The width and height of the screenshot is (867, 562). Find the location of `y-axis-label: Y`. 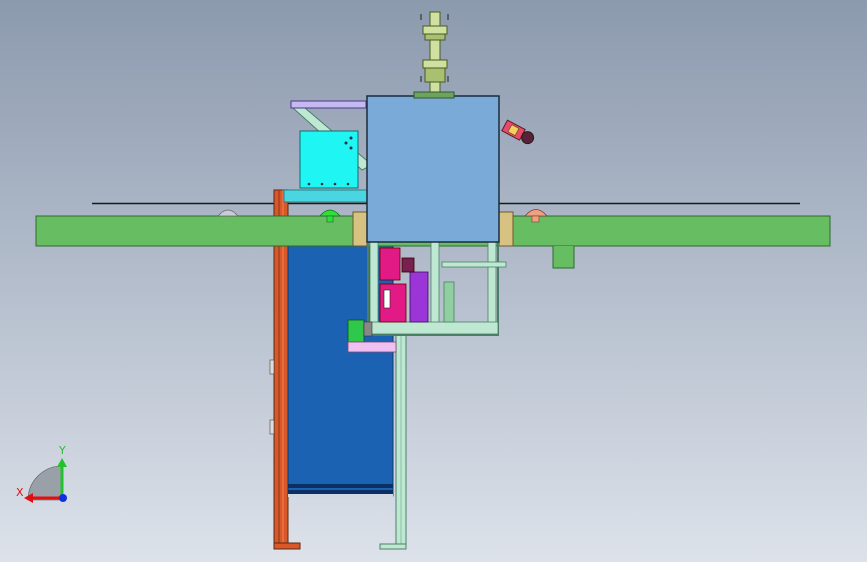

y-axis-label: Y is located at coordinates (62, 450).